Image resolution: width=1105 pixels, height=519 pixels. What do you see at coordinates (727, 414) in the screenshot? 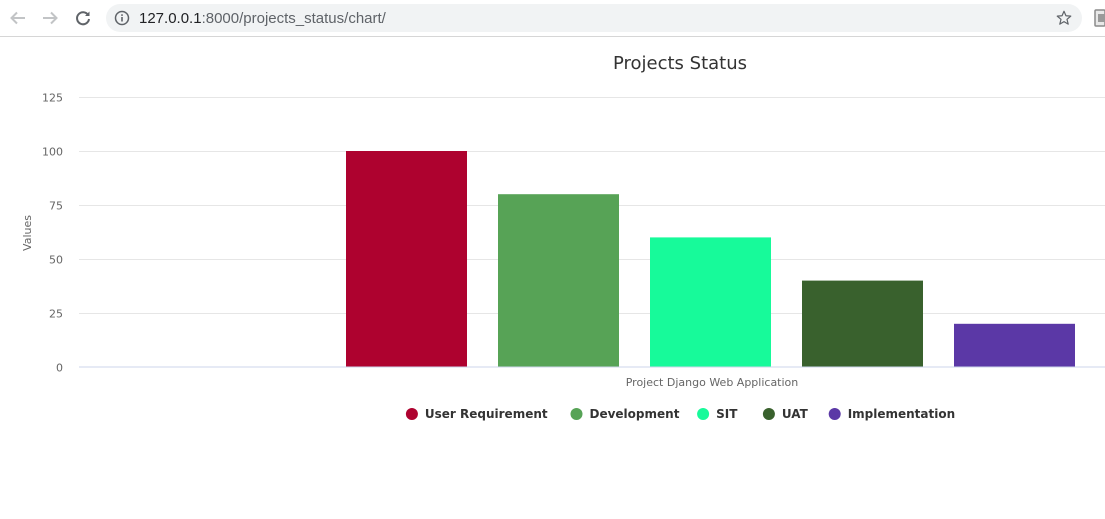
I see `legend-label: SIT` at bounding box center [727, 414].